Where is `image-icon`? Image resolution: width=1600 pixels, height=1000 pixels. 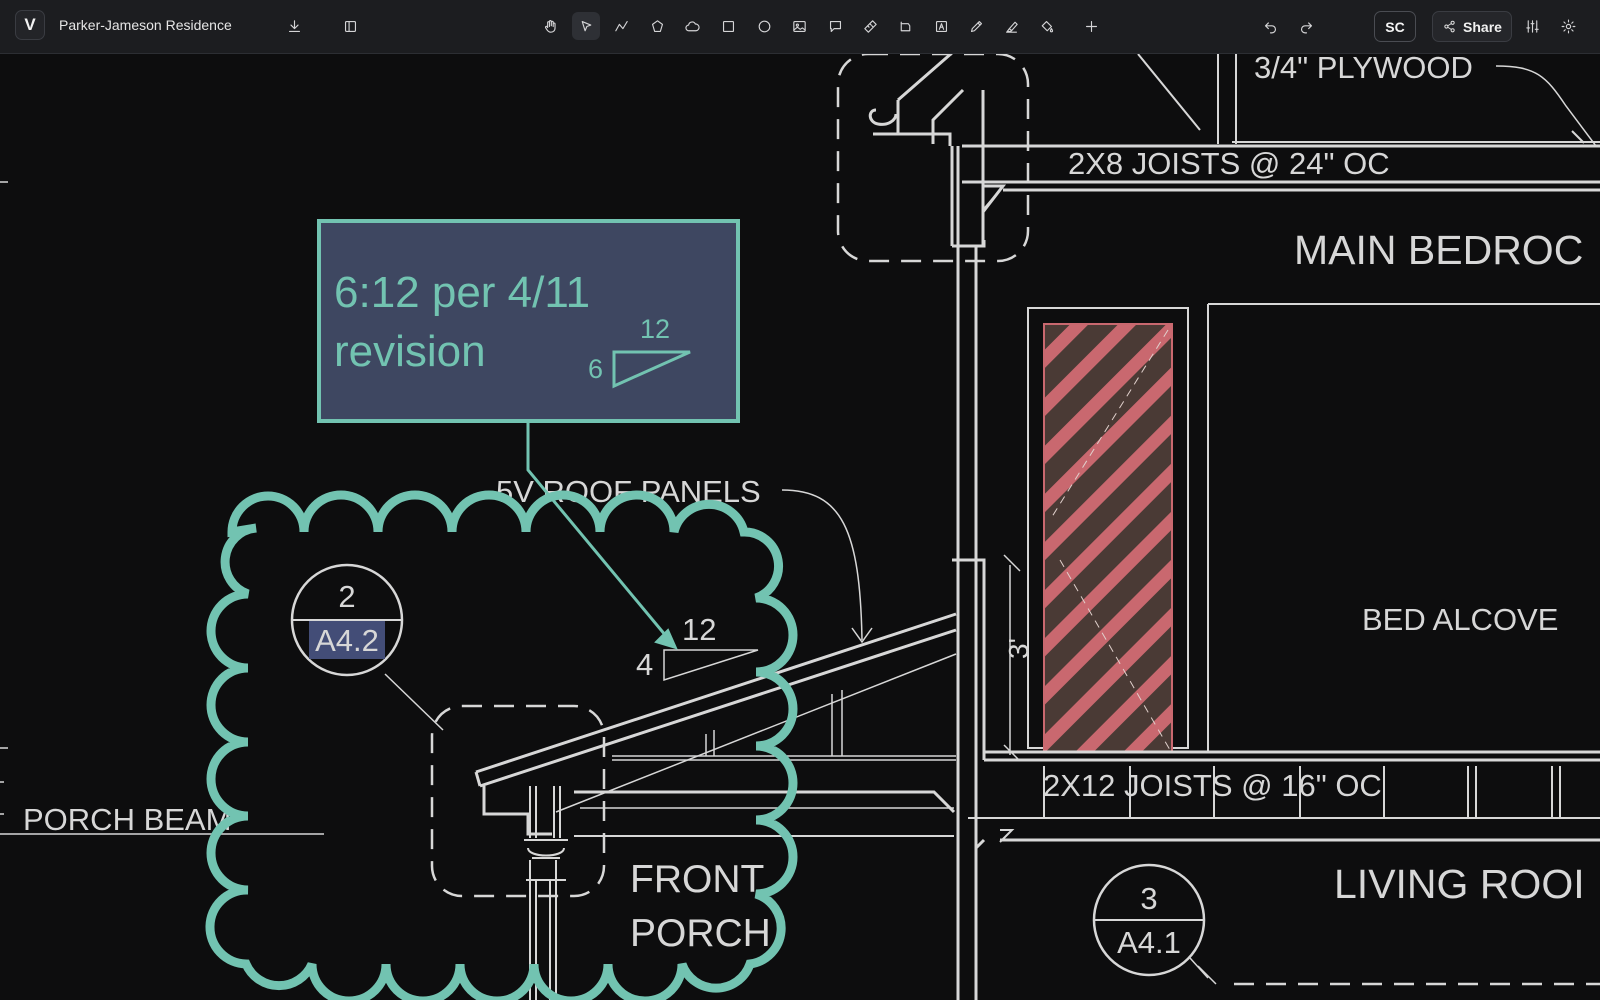
image-icon is located at coordinates (799, 26).